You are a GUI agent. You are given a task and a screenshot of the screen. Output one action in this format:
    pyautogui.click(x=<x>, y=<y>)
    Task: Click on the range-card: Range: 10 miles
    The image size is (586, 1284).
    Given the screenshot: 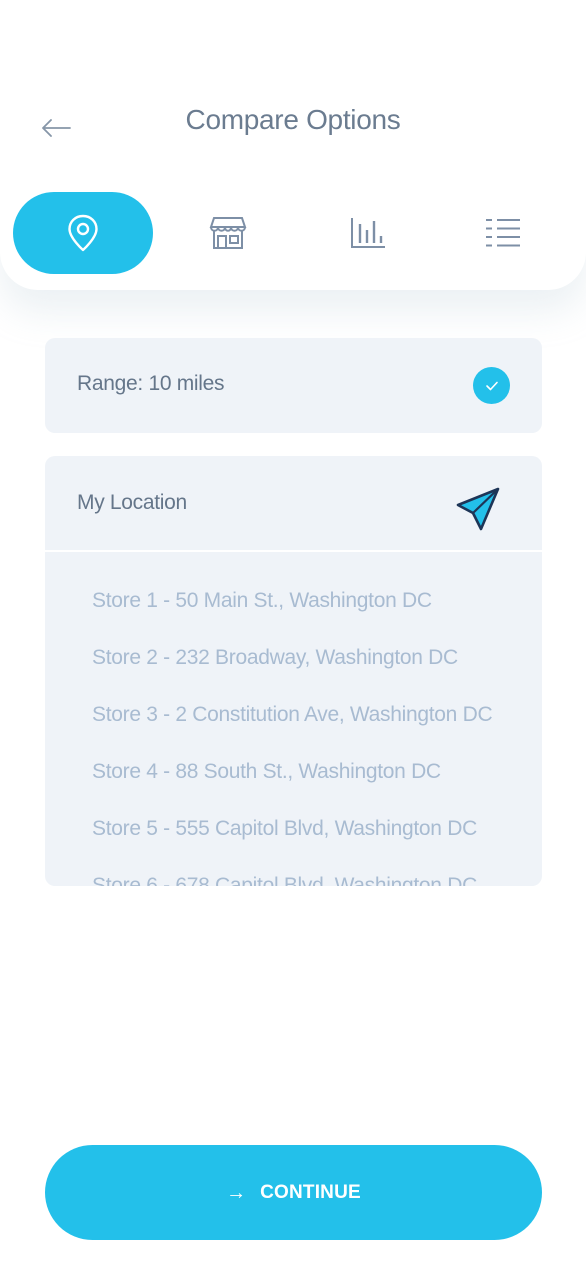 What is the action you would take?
    pyautogui.click(x=293, y=385)
    